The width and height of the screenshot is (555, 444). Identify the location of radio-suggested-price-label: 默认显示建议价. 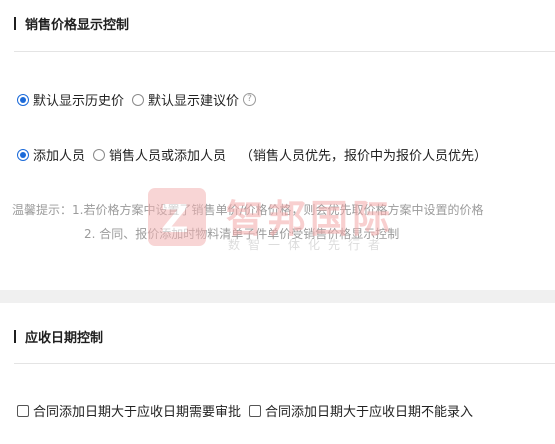
(194, 101).